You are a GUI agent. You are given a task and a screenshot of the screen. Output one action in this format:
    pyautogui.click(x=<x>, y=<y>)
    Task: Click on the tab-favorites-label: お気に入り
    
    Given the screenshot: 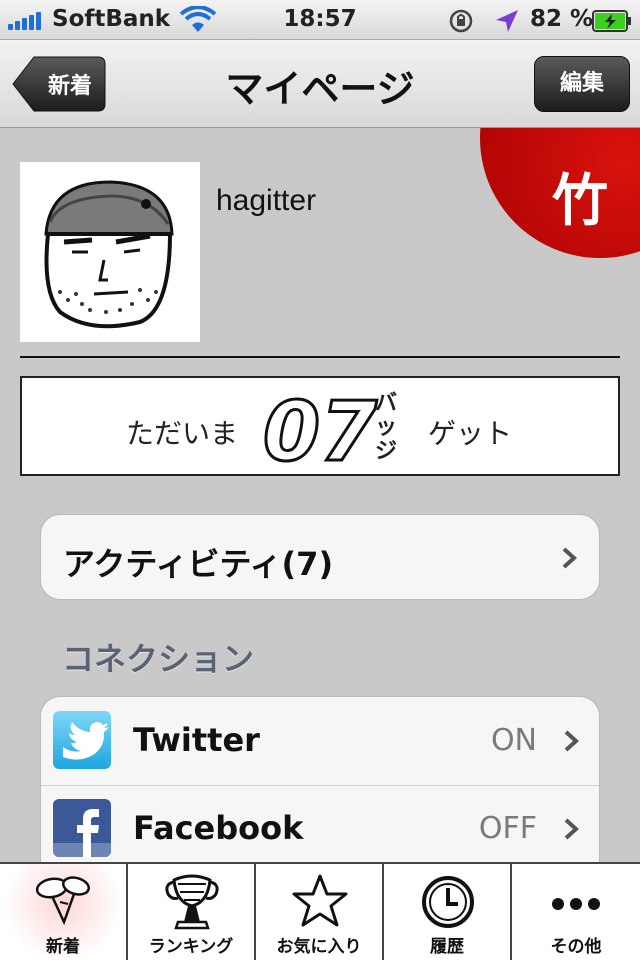 What is the action you would take?
    pyautogui.click(x=319, y=947)
    